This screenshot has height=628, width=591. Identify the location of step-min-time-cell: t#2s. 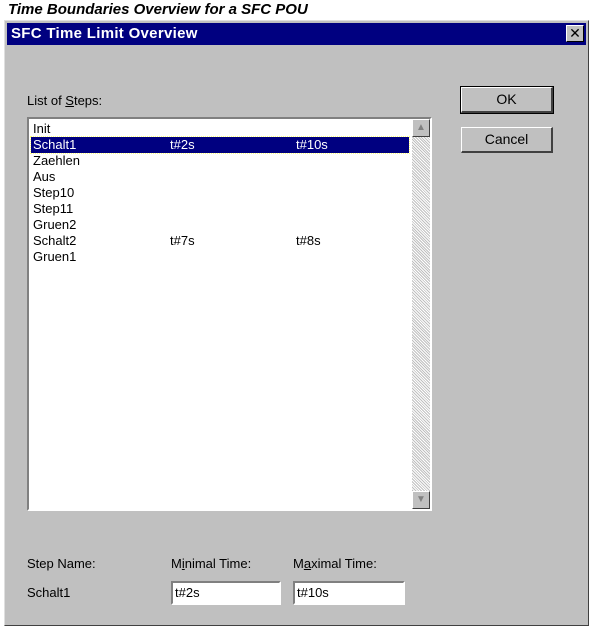
(182, 144).